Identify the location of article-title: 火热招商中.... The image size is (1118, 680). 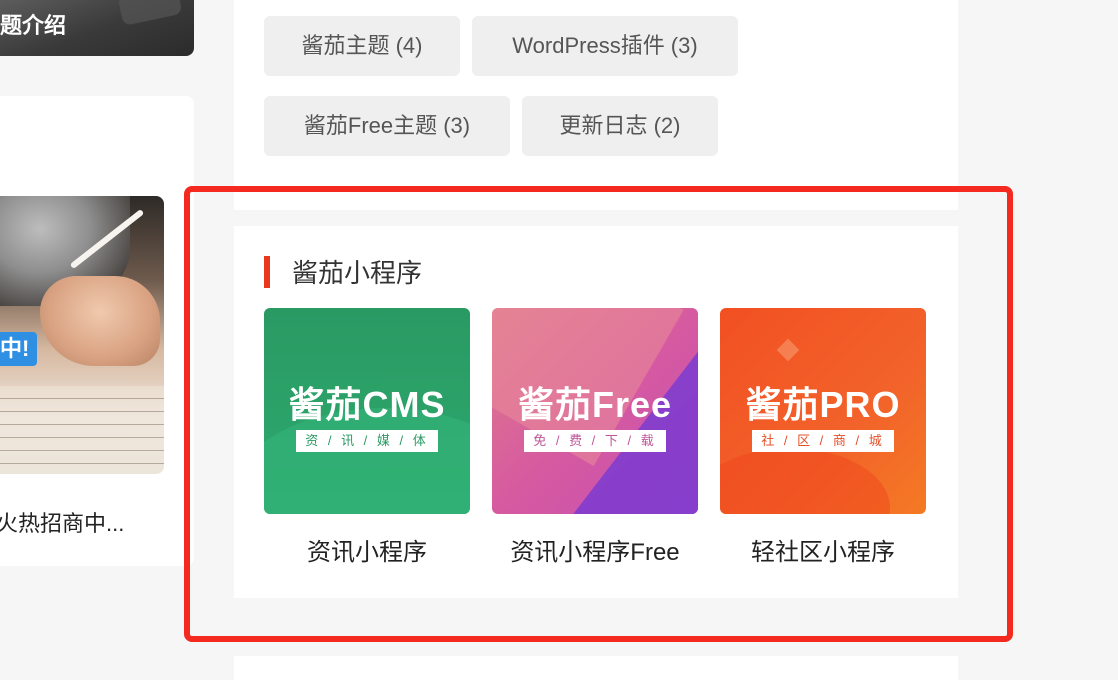
(62, 522).